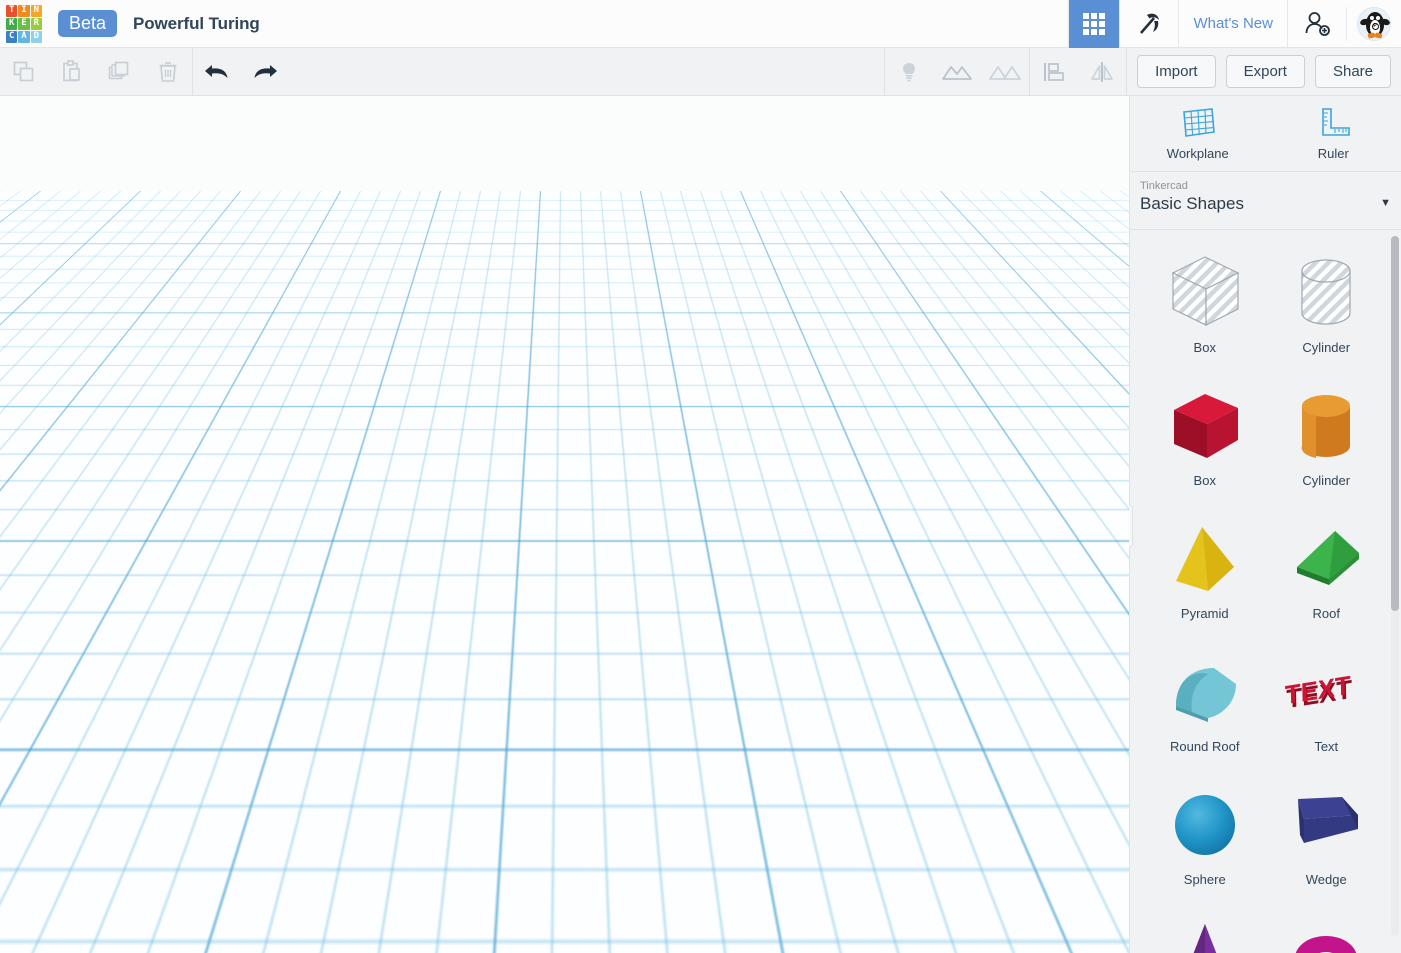 Image resolution: width=1401 pixels, height=953 pixels. I want to click on top-bar-right: What's New P, so click(1234, 24).